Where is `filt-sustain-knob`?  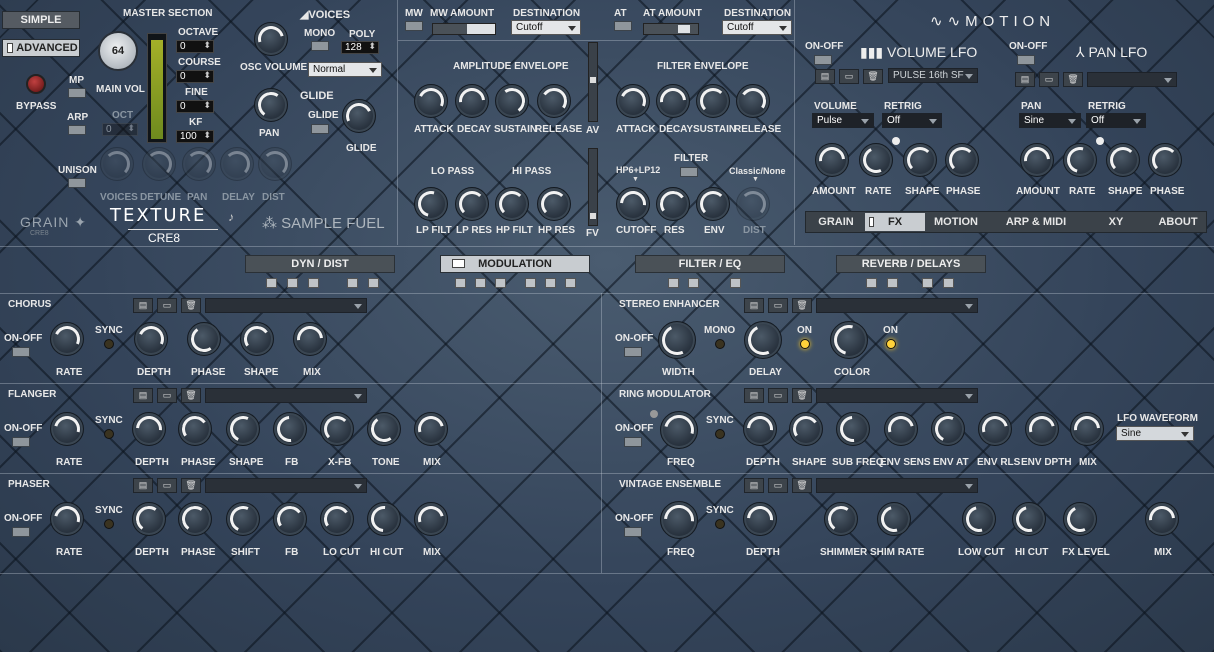
filt-sustain-knob is located at coordinates (713, 101).